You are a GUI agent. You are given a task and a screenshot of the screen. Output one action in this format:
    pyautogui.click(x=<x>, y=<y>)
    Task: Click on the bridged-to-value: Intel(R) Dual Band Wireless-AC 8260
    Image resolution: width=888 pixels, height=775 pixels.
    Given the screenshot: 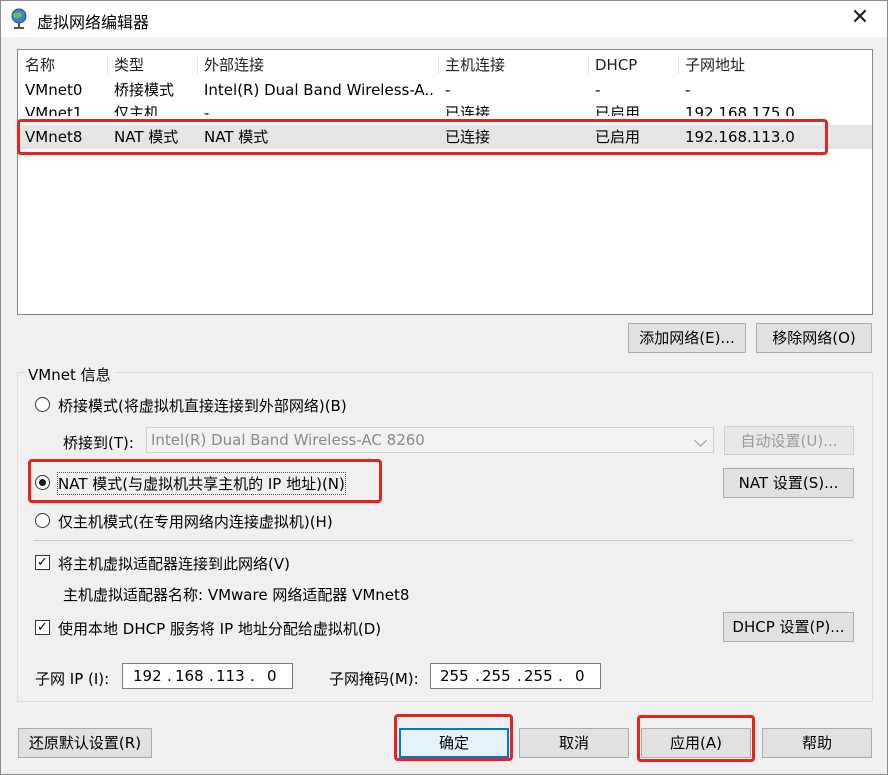 What is the action you would take?
    pyautogui.click(x=288, y=440)
    